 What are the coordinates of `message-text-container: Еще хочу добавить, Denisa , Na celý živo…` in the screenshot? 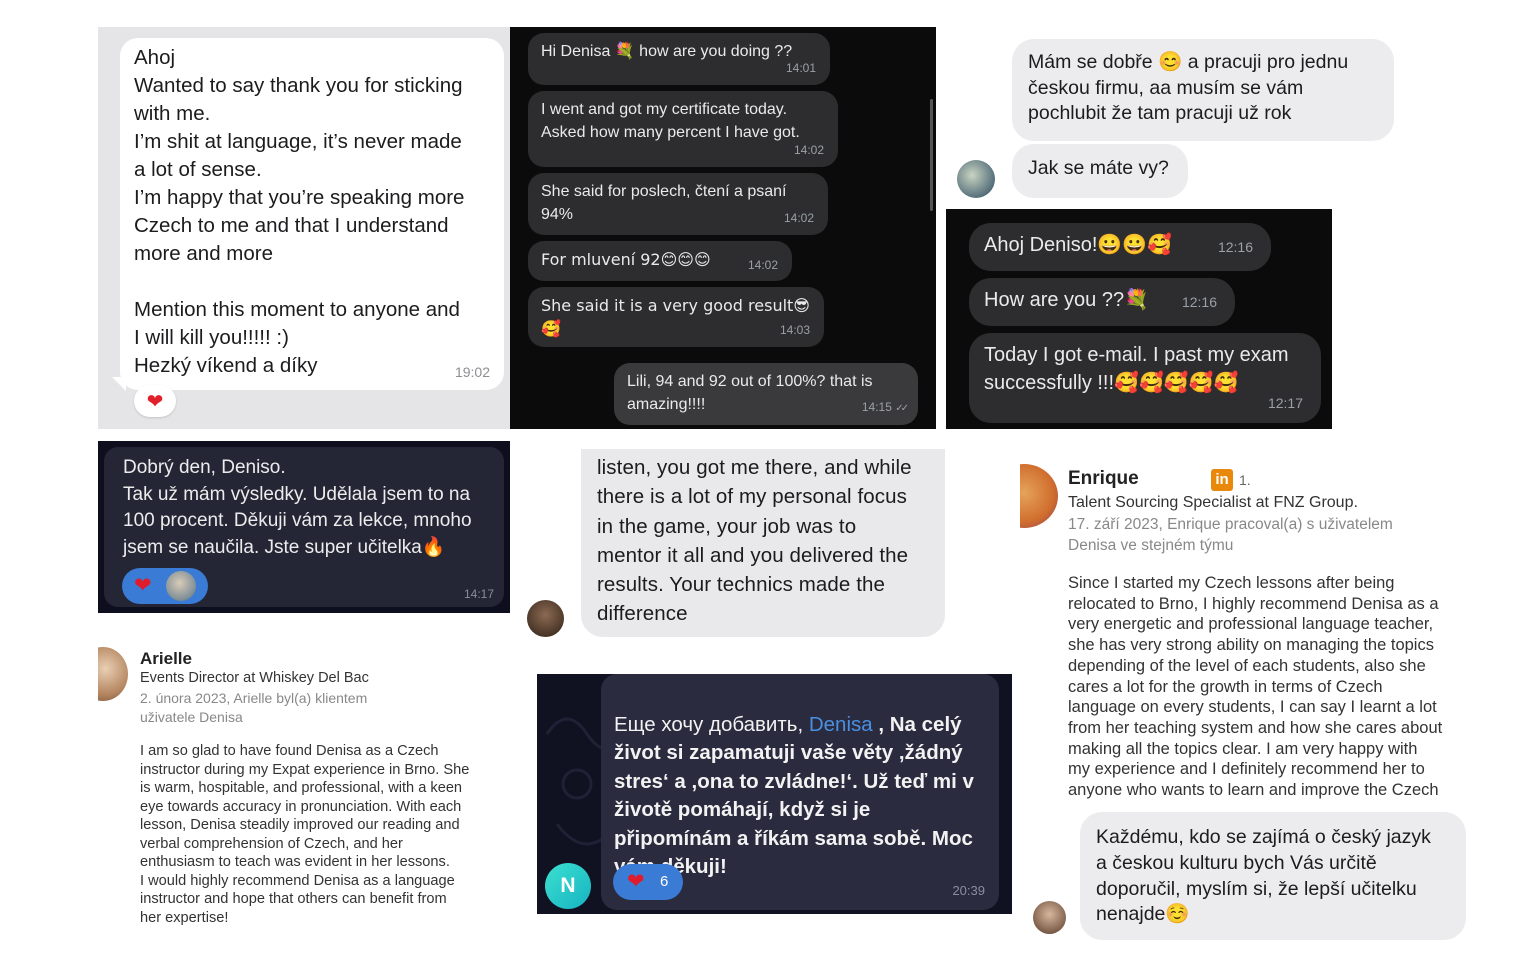 It's located at (800, 782).